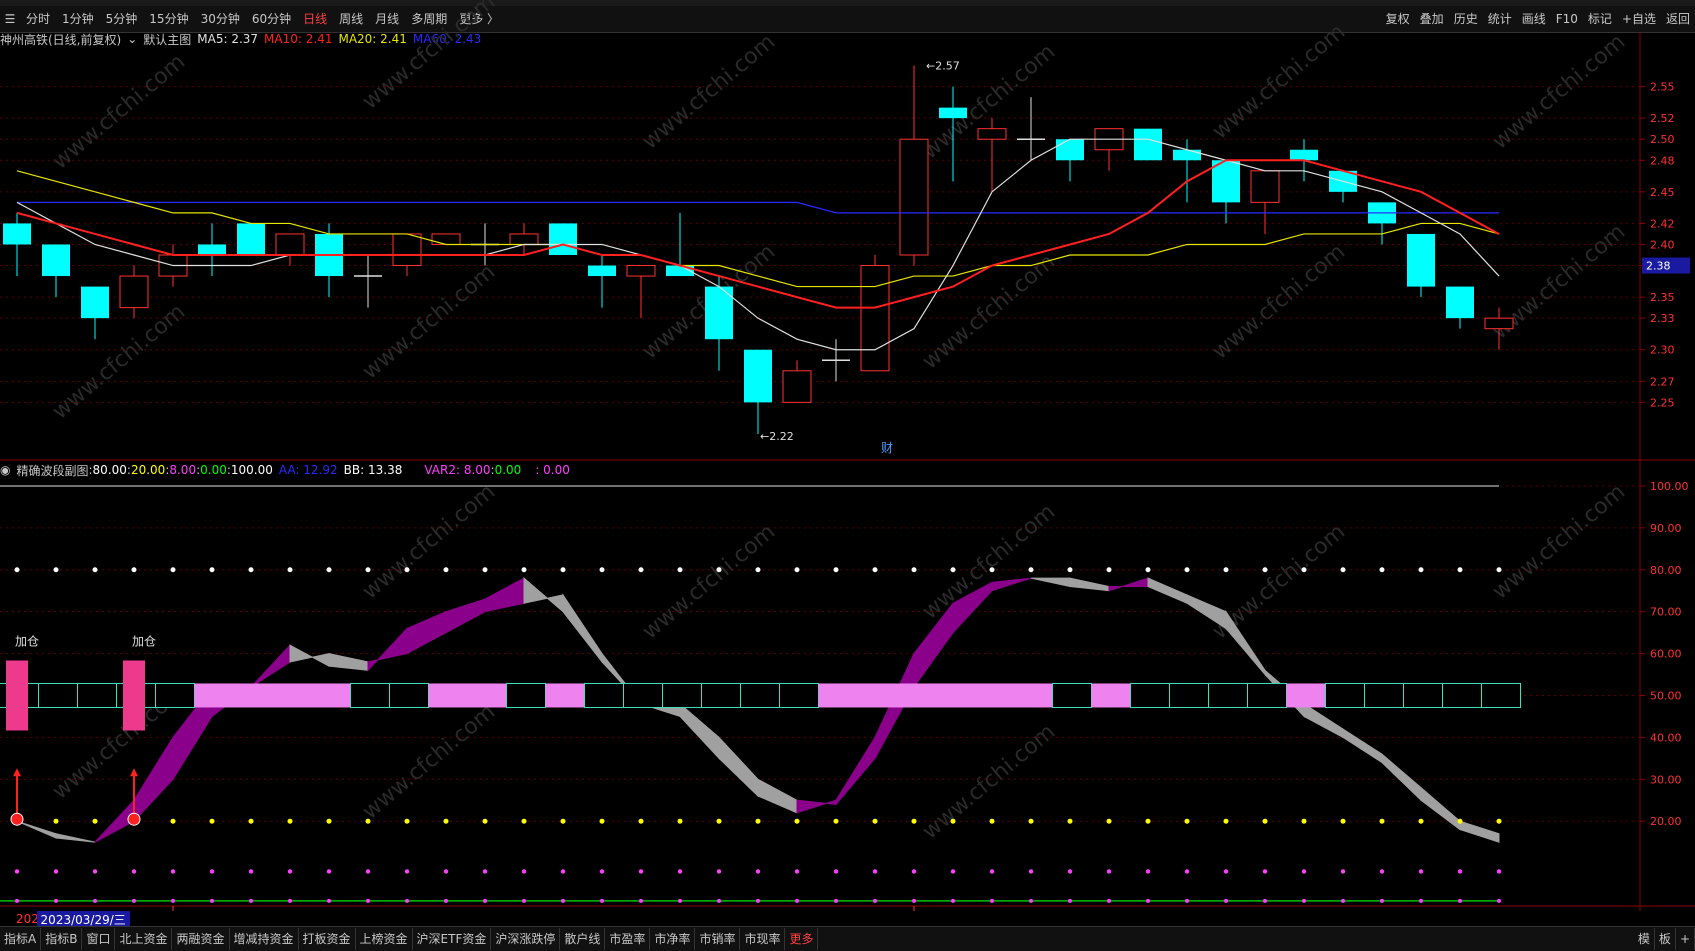 This screenshot has height=951, width=1695. What do you see at coordinates (718, 939) in the screenshot?
I see `bottom-tab-13: 市销率` at bounding box center [718, 939].